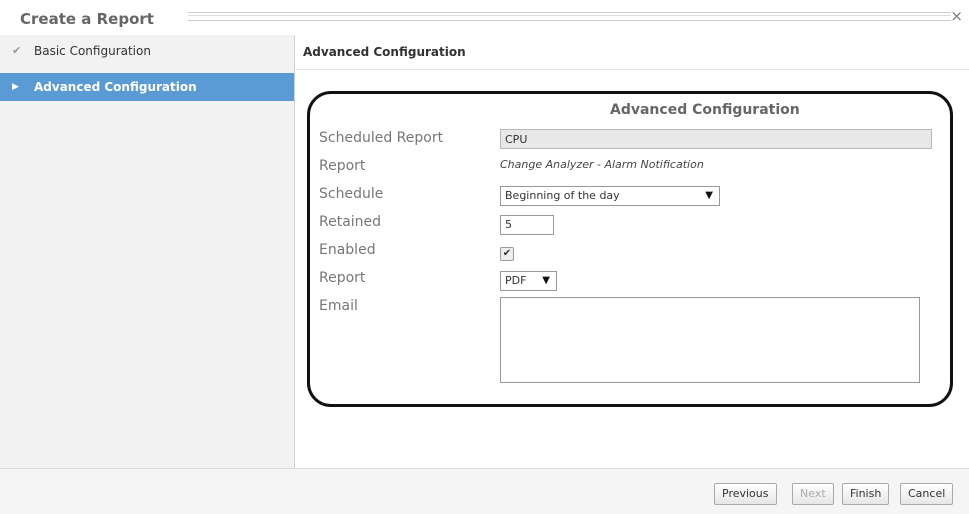 This screenshot has height=514, width=969. I want to click on retained-input: 5, so click(527, 225).